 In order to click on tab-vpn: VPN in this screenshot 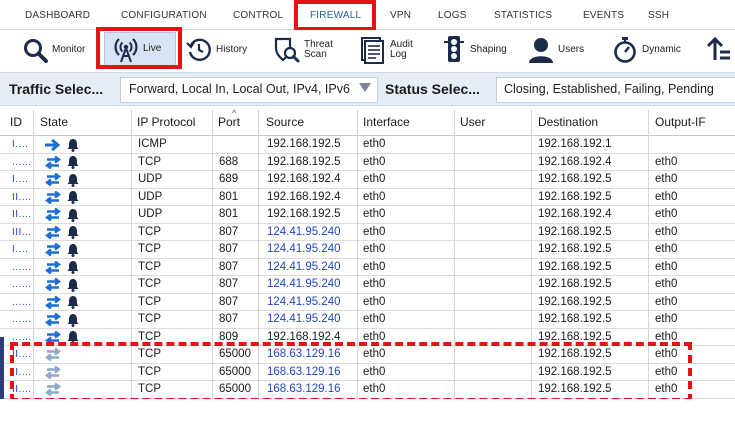, I will do `click(400, 15)`.